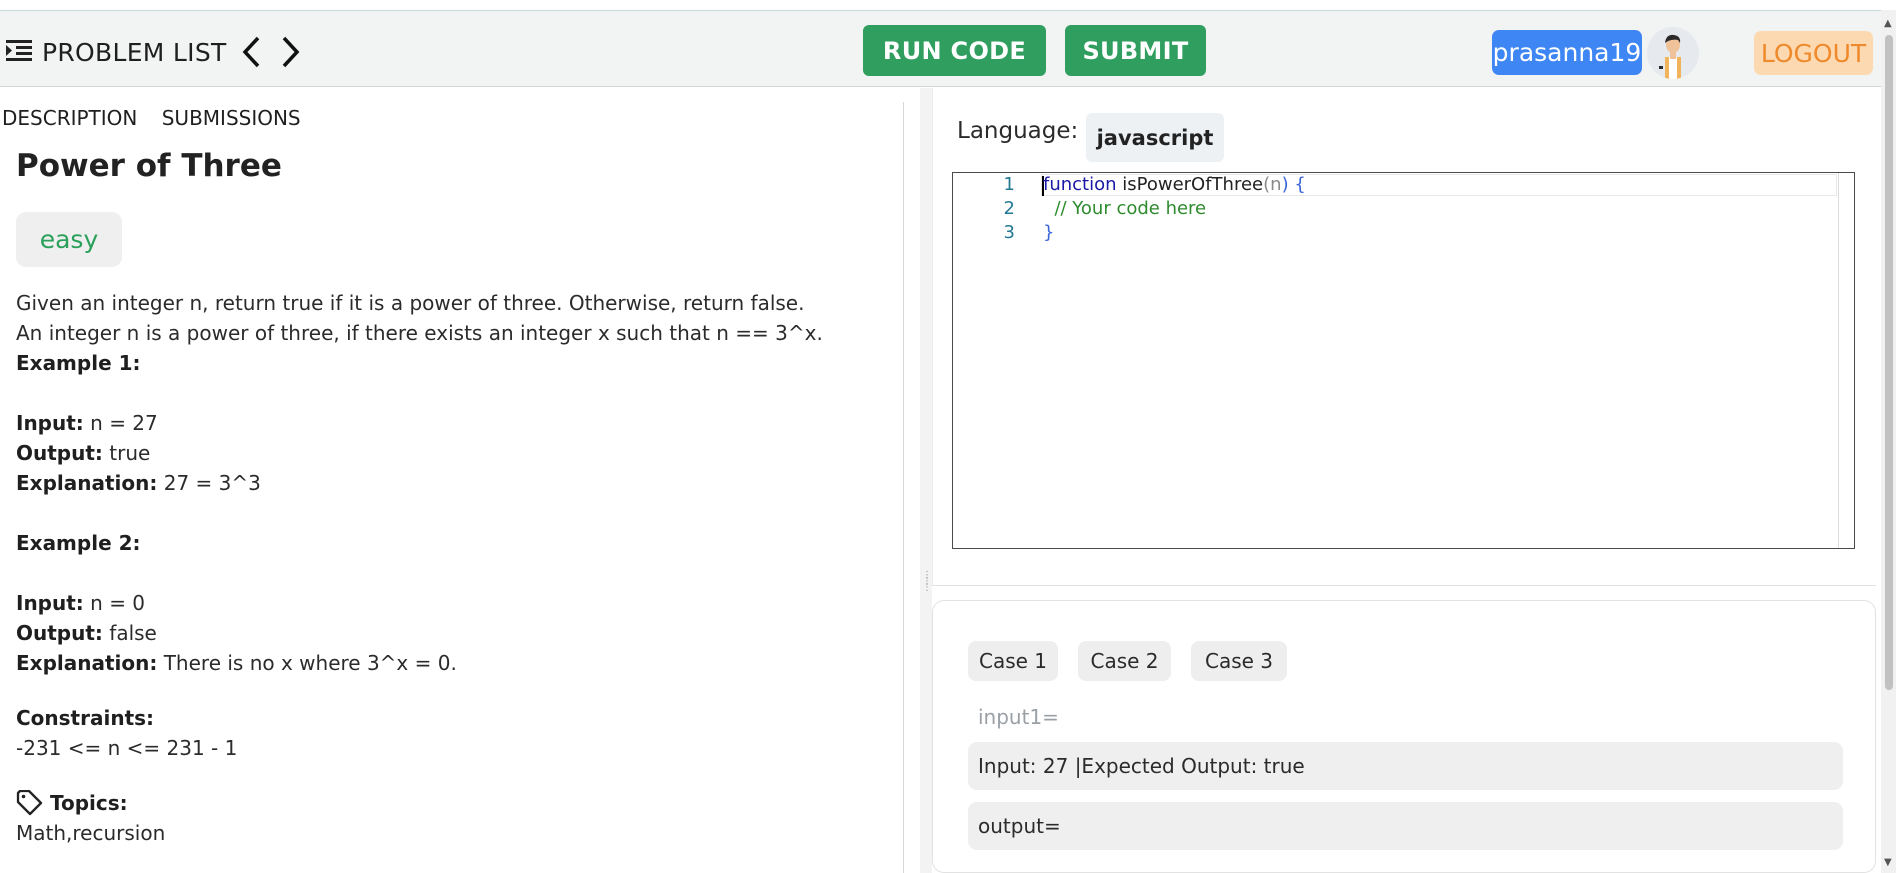 This screenshot has width=1896, height=873. What do you see at coordinates (903, 487) in the screenshot?
I see `left-panel-divider` at bounding box center [903, 487].